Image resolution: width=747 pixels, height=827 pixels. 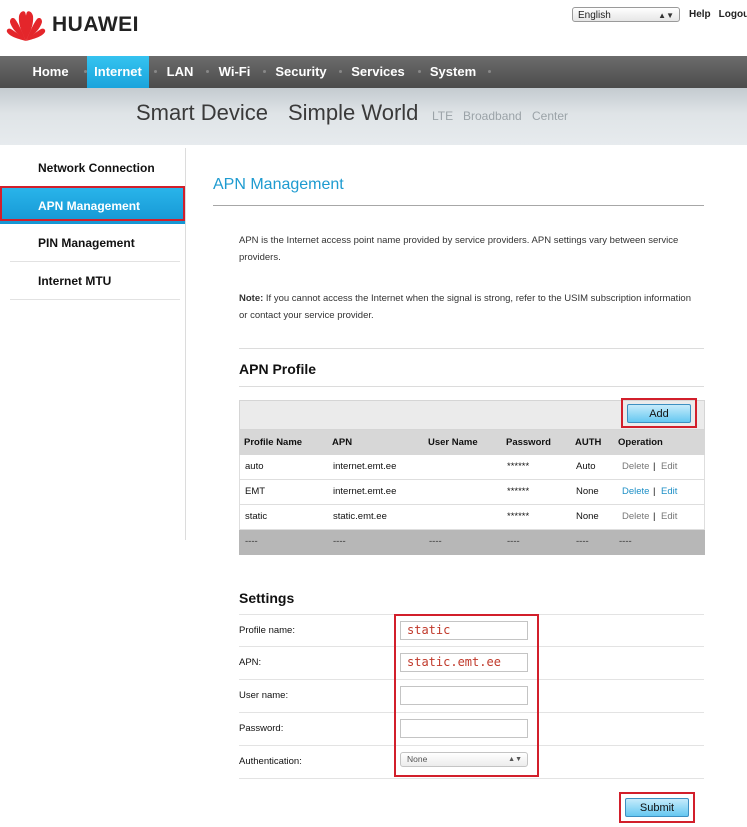 What do you see at coordinates (464, 630) in the screenshot?
I see `profile-name-input: static` at bounding box center [464, 630].